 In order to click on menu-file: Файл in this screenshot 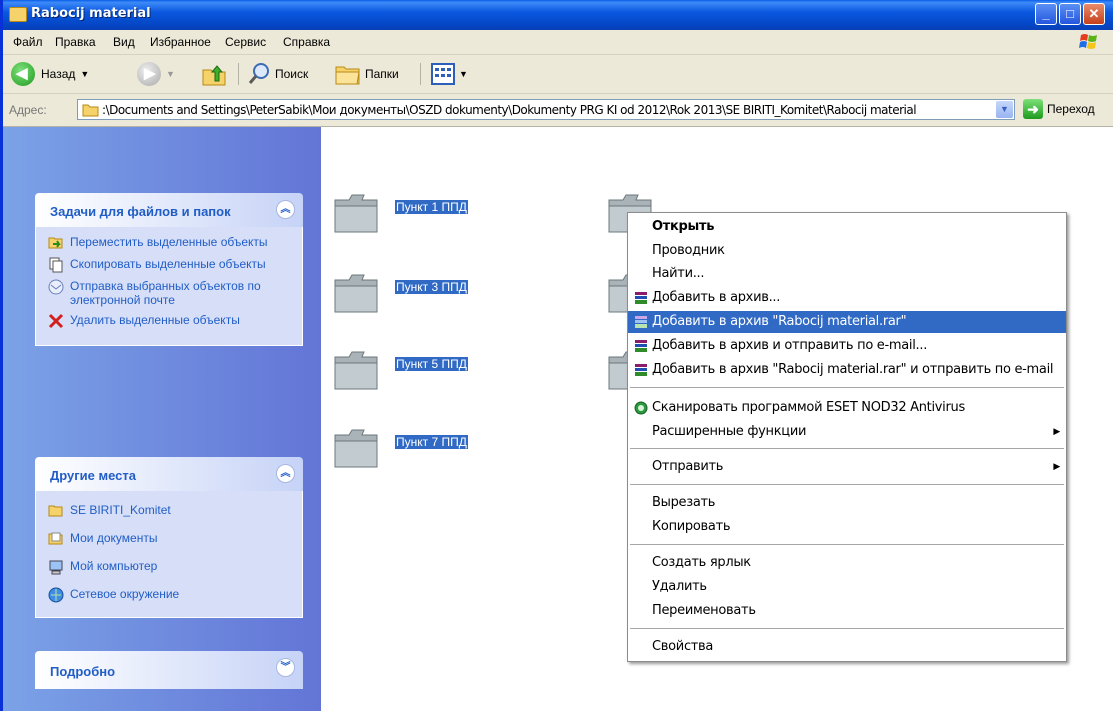, I will do `click(28, 42)`.